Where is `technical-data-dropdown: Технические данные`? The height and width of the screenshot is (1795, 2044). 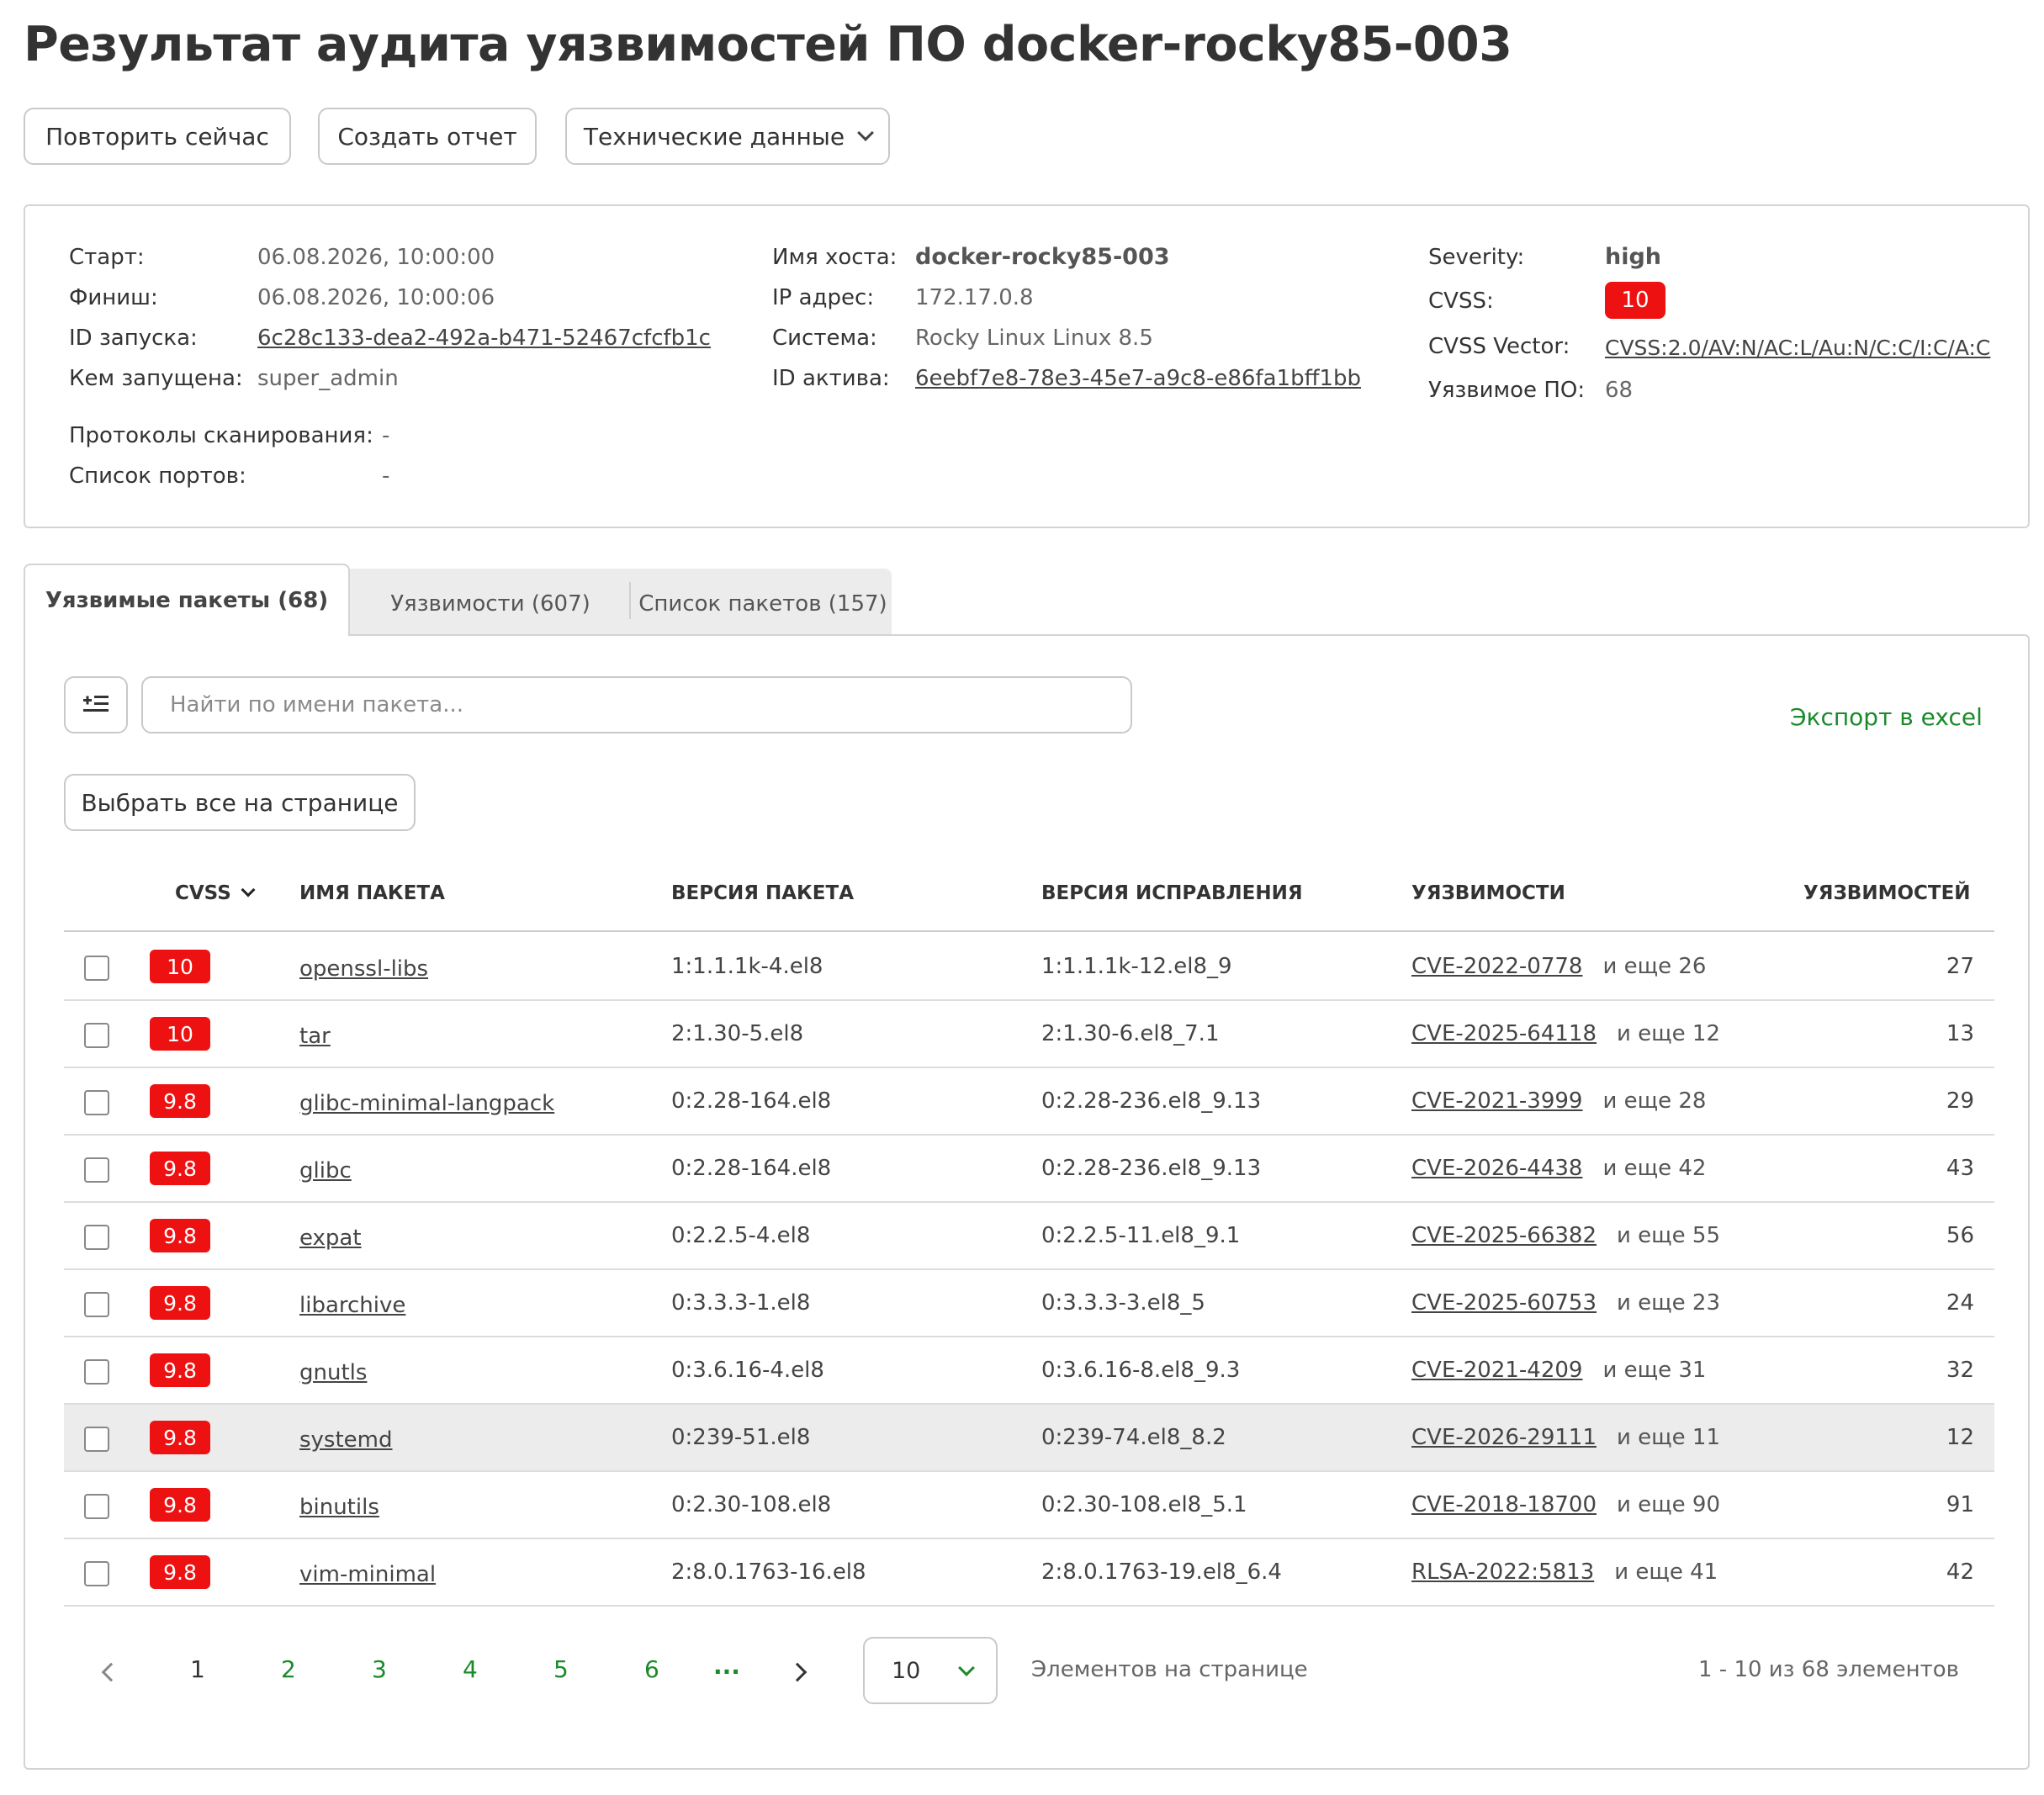 technical-data-dropdown: Технические данные is located at coordinates (727, 136).